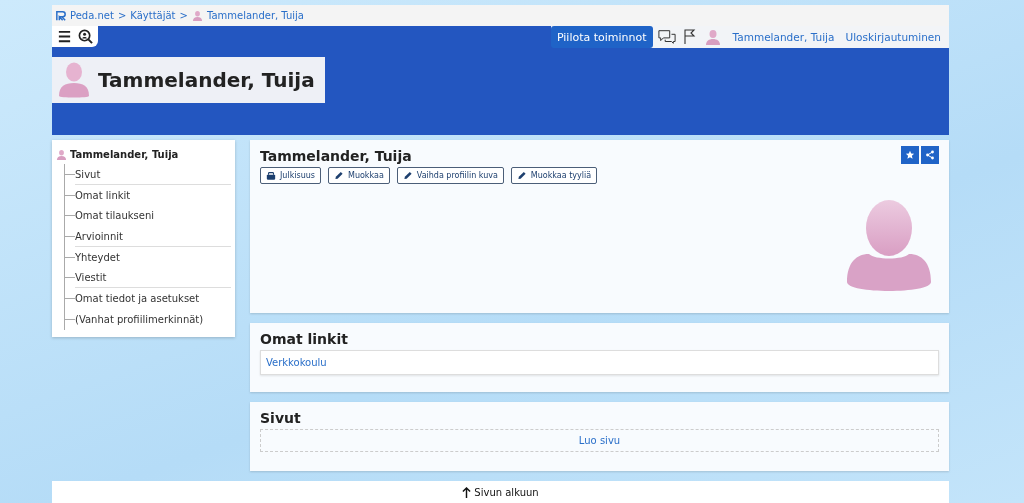 The width and height of the screenshot is (1024, 503). I want to click on breadcrumb-link: Peda.net, so click(92, 15).